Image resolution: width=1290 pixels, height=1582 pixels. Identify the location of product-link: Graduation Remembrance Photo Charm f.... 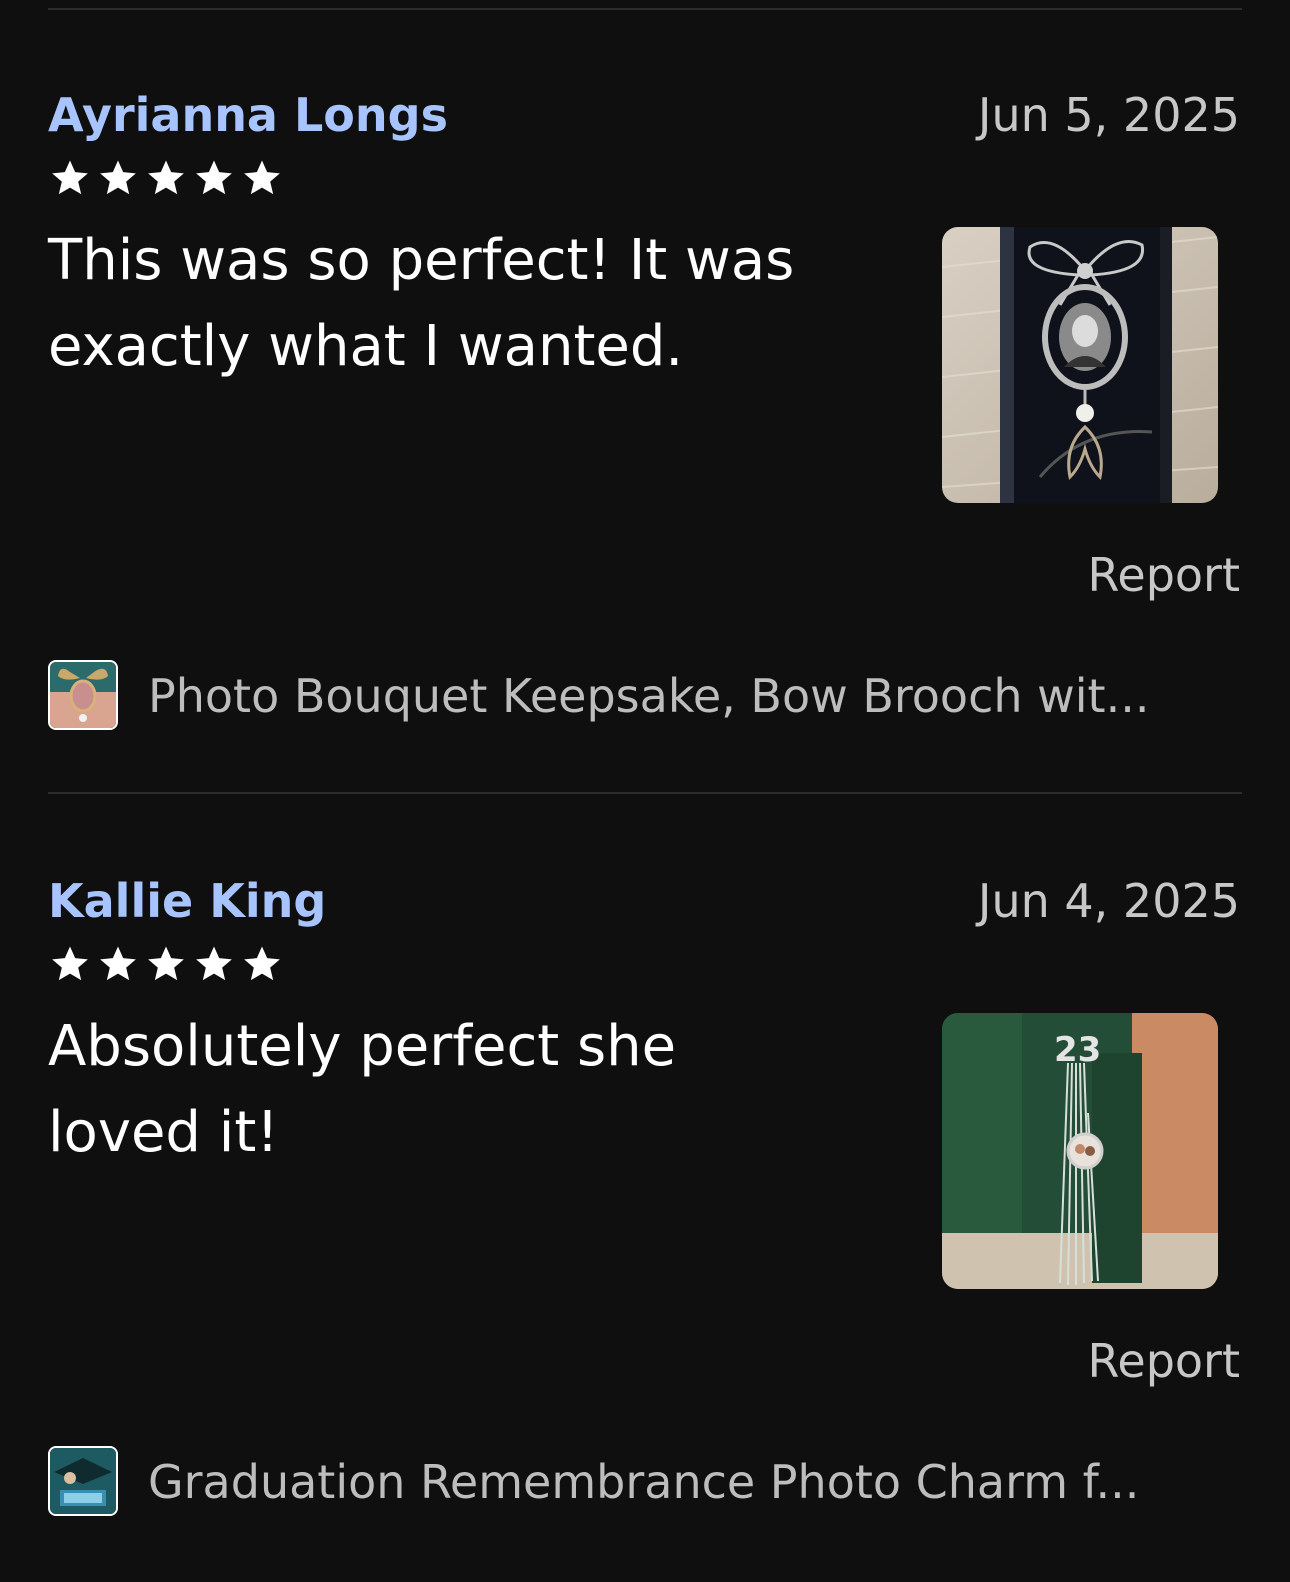
(633, 1482).